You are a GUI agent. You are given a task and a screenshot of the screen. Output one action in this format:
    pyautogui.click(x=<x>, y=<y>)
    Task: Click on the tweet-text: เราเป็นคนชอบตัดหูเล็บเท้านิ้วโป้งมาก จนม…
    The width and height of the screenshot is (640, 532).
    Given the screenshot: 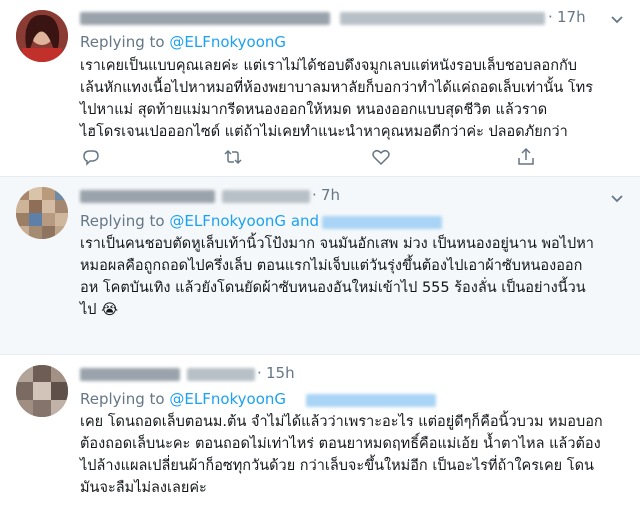 What is the action you would take?
    pyautogui.click(x=354, y=277)
    